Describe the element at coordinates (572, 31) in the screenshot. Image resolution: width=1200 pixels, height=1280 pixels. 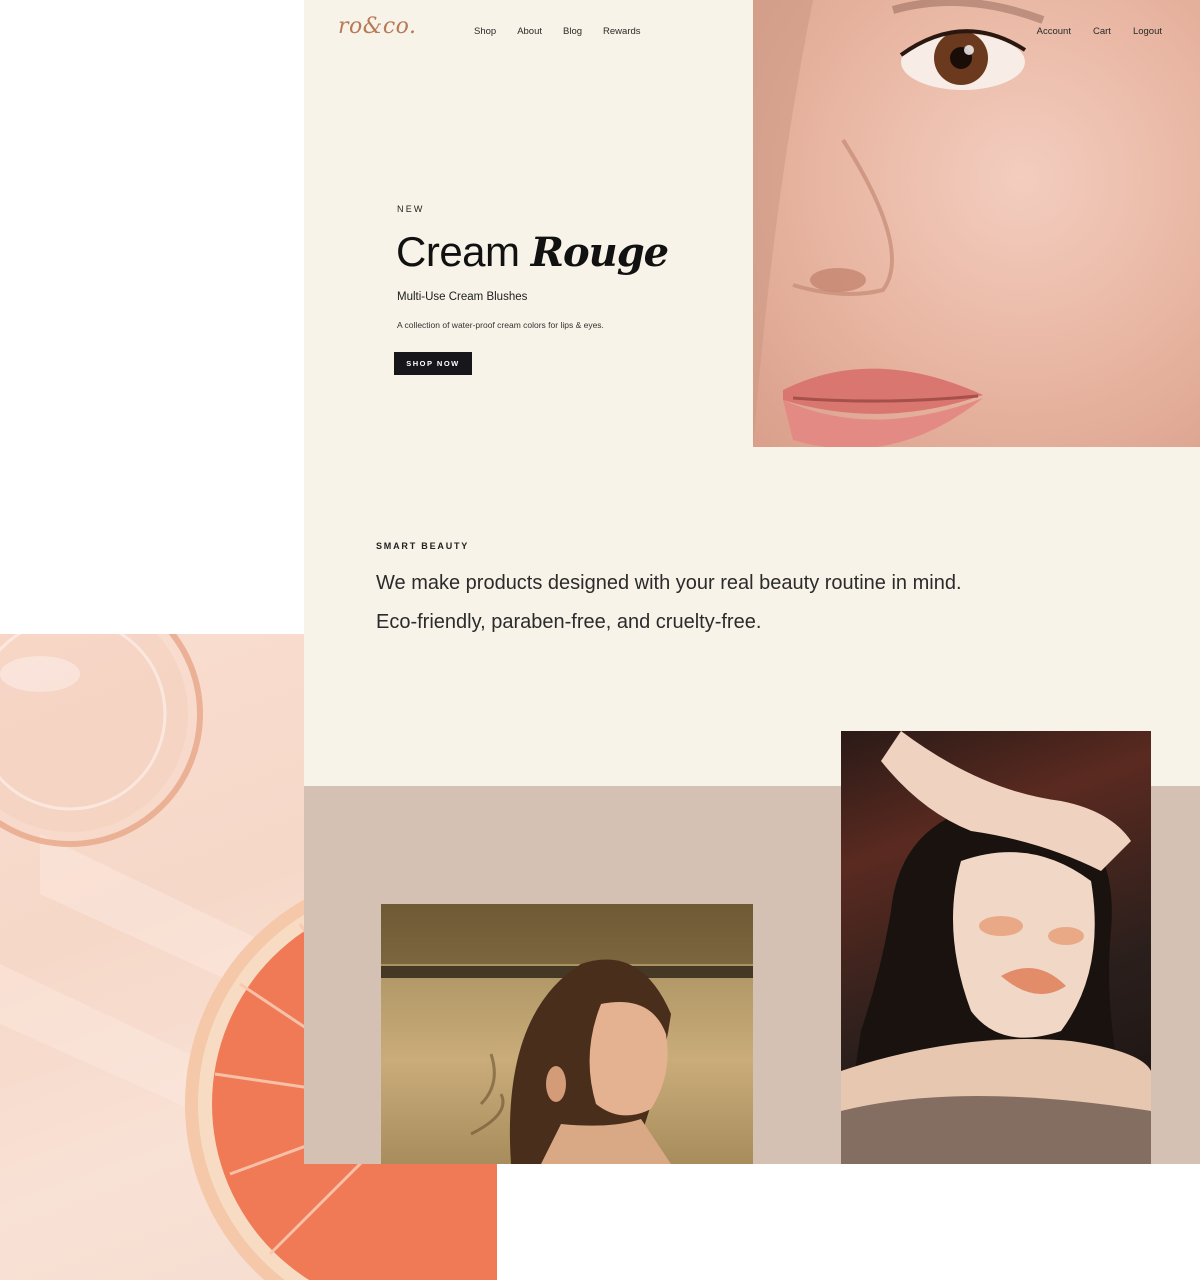
I see `nav-blog: Blog` at that location.